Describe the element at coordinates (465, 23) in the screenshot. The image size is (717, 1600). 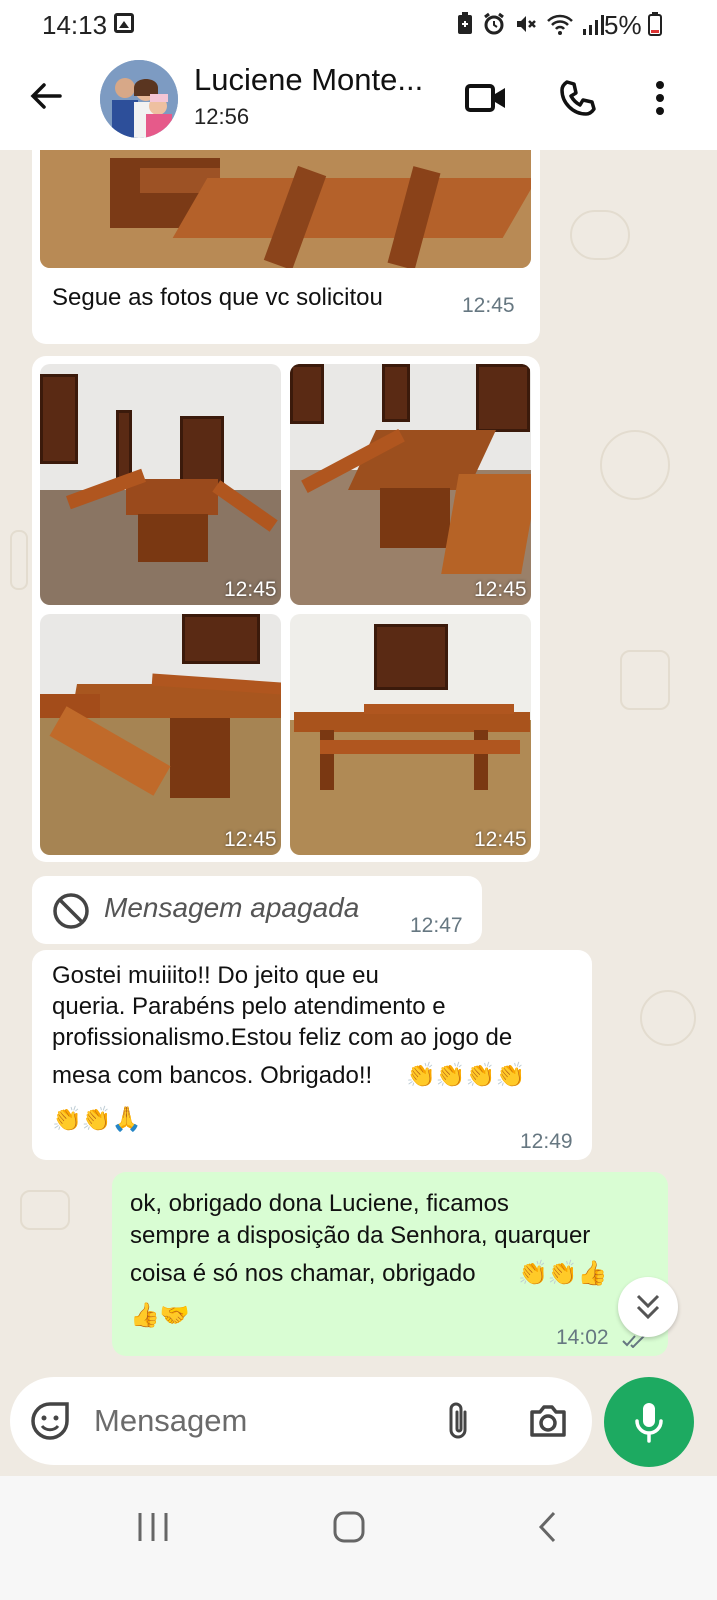
I see `battery-saver-icon` at that location.